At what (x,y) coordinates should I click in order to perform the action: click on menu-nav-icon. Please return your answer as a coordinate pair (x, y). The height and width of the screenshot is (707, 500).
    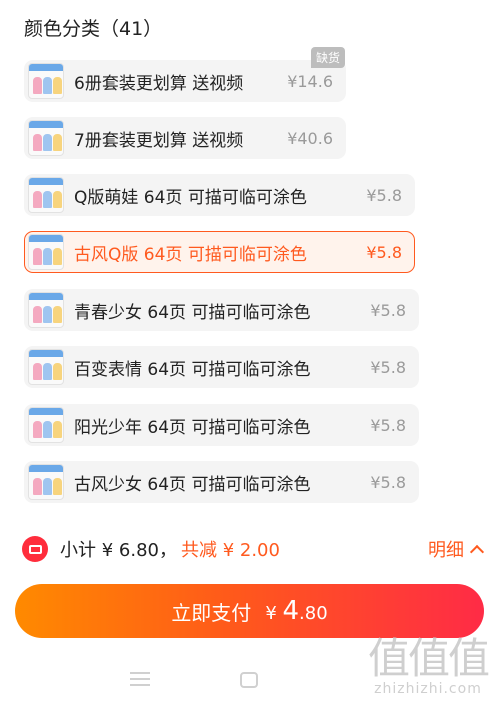
    Looking at the image, I should click on (140, 679).